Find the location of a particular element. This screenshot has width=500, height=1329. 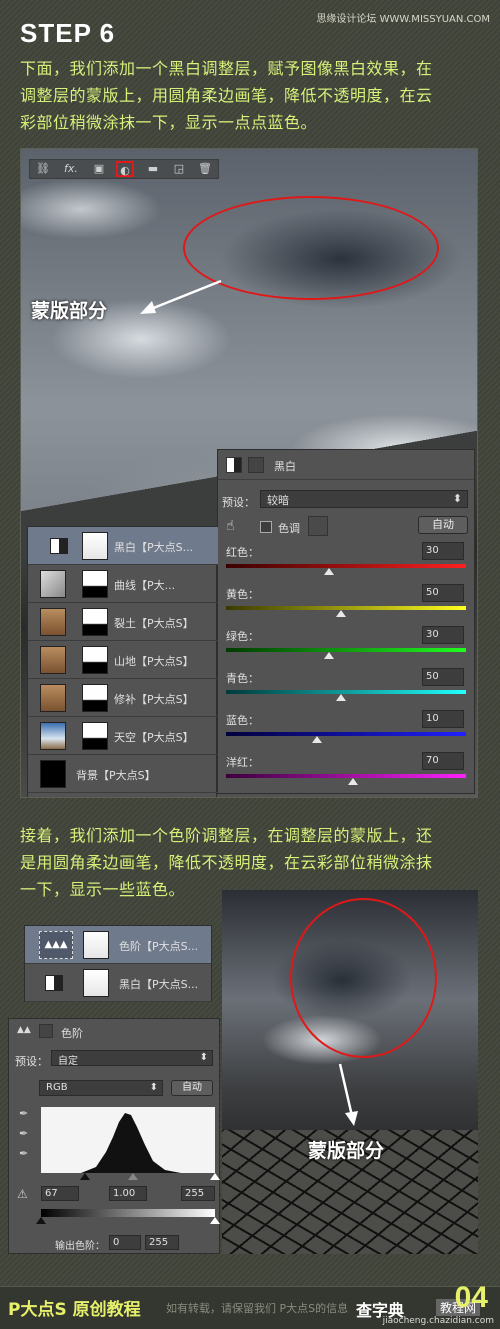

fx-icon: fx. is located at coordinates (71, 169).